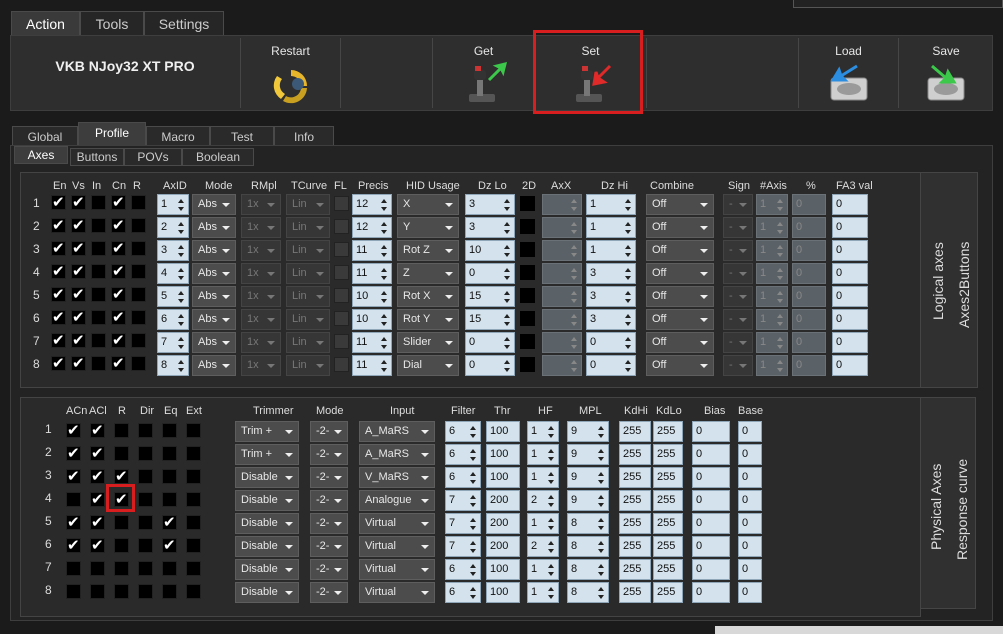  I want to click on hid-usage-dropdown: Y, so click(428, 227).